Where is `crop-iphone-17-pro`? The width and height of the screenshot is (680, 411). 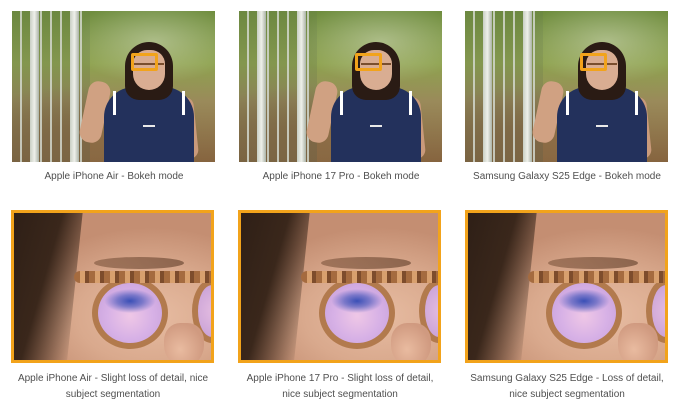 crop-iphone-17-pro is located at coordinates (339, 286).